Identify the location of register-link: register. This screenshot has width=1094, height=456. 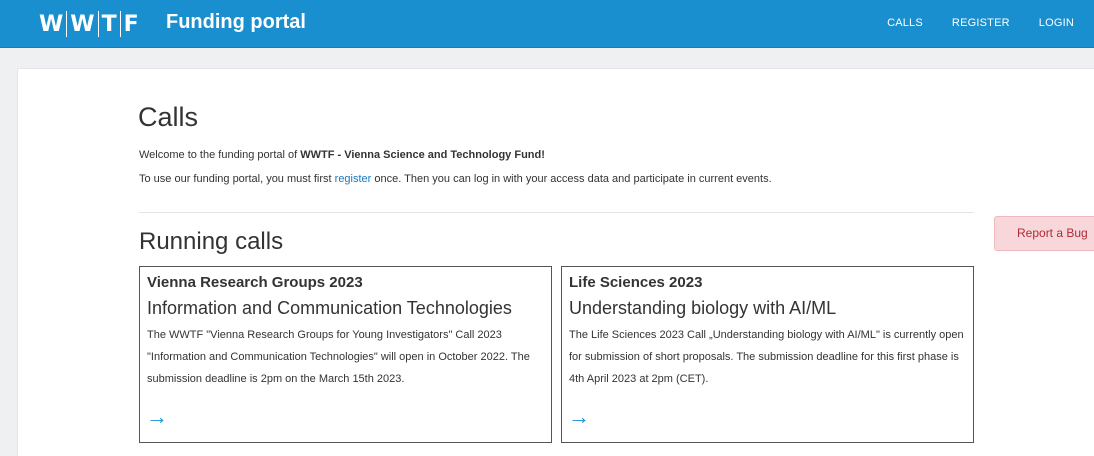
(353, 179).